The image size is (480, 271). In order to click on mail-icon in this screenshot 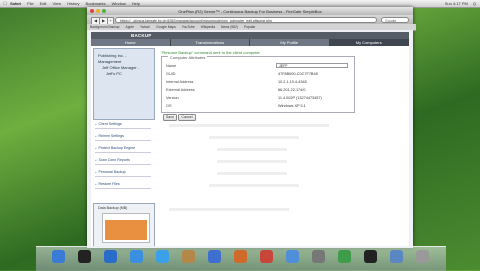, I will do `click(110, 256)`.